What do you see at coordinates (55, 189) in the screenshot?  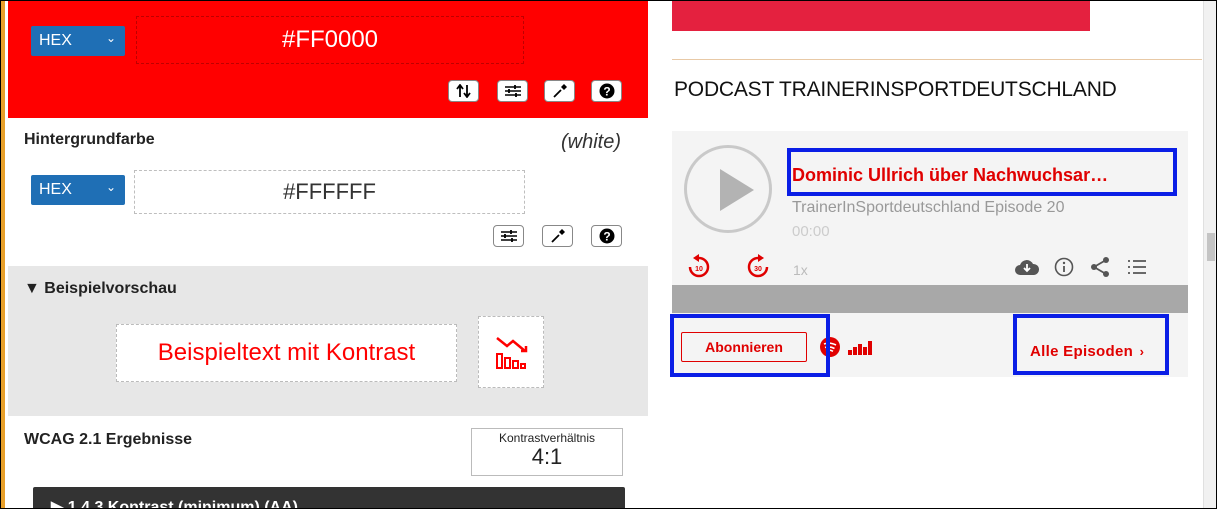 I see `background-format-label: HEX` at bounding box center [55, 189].